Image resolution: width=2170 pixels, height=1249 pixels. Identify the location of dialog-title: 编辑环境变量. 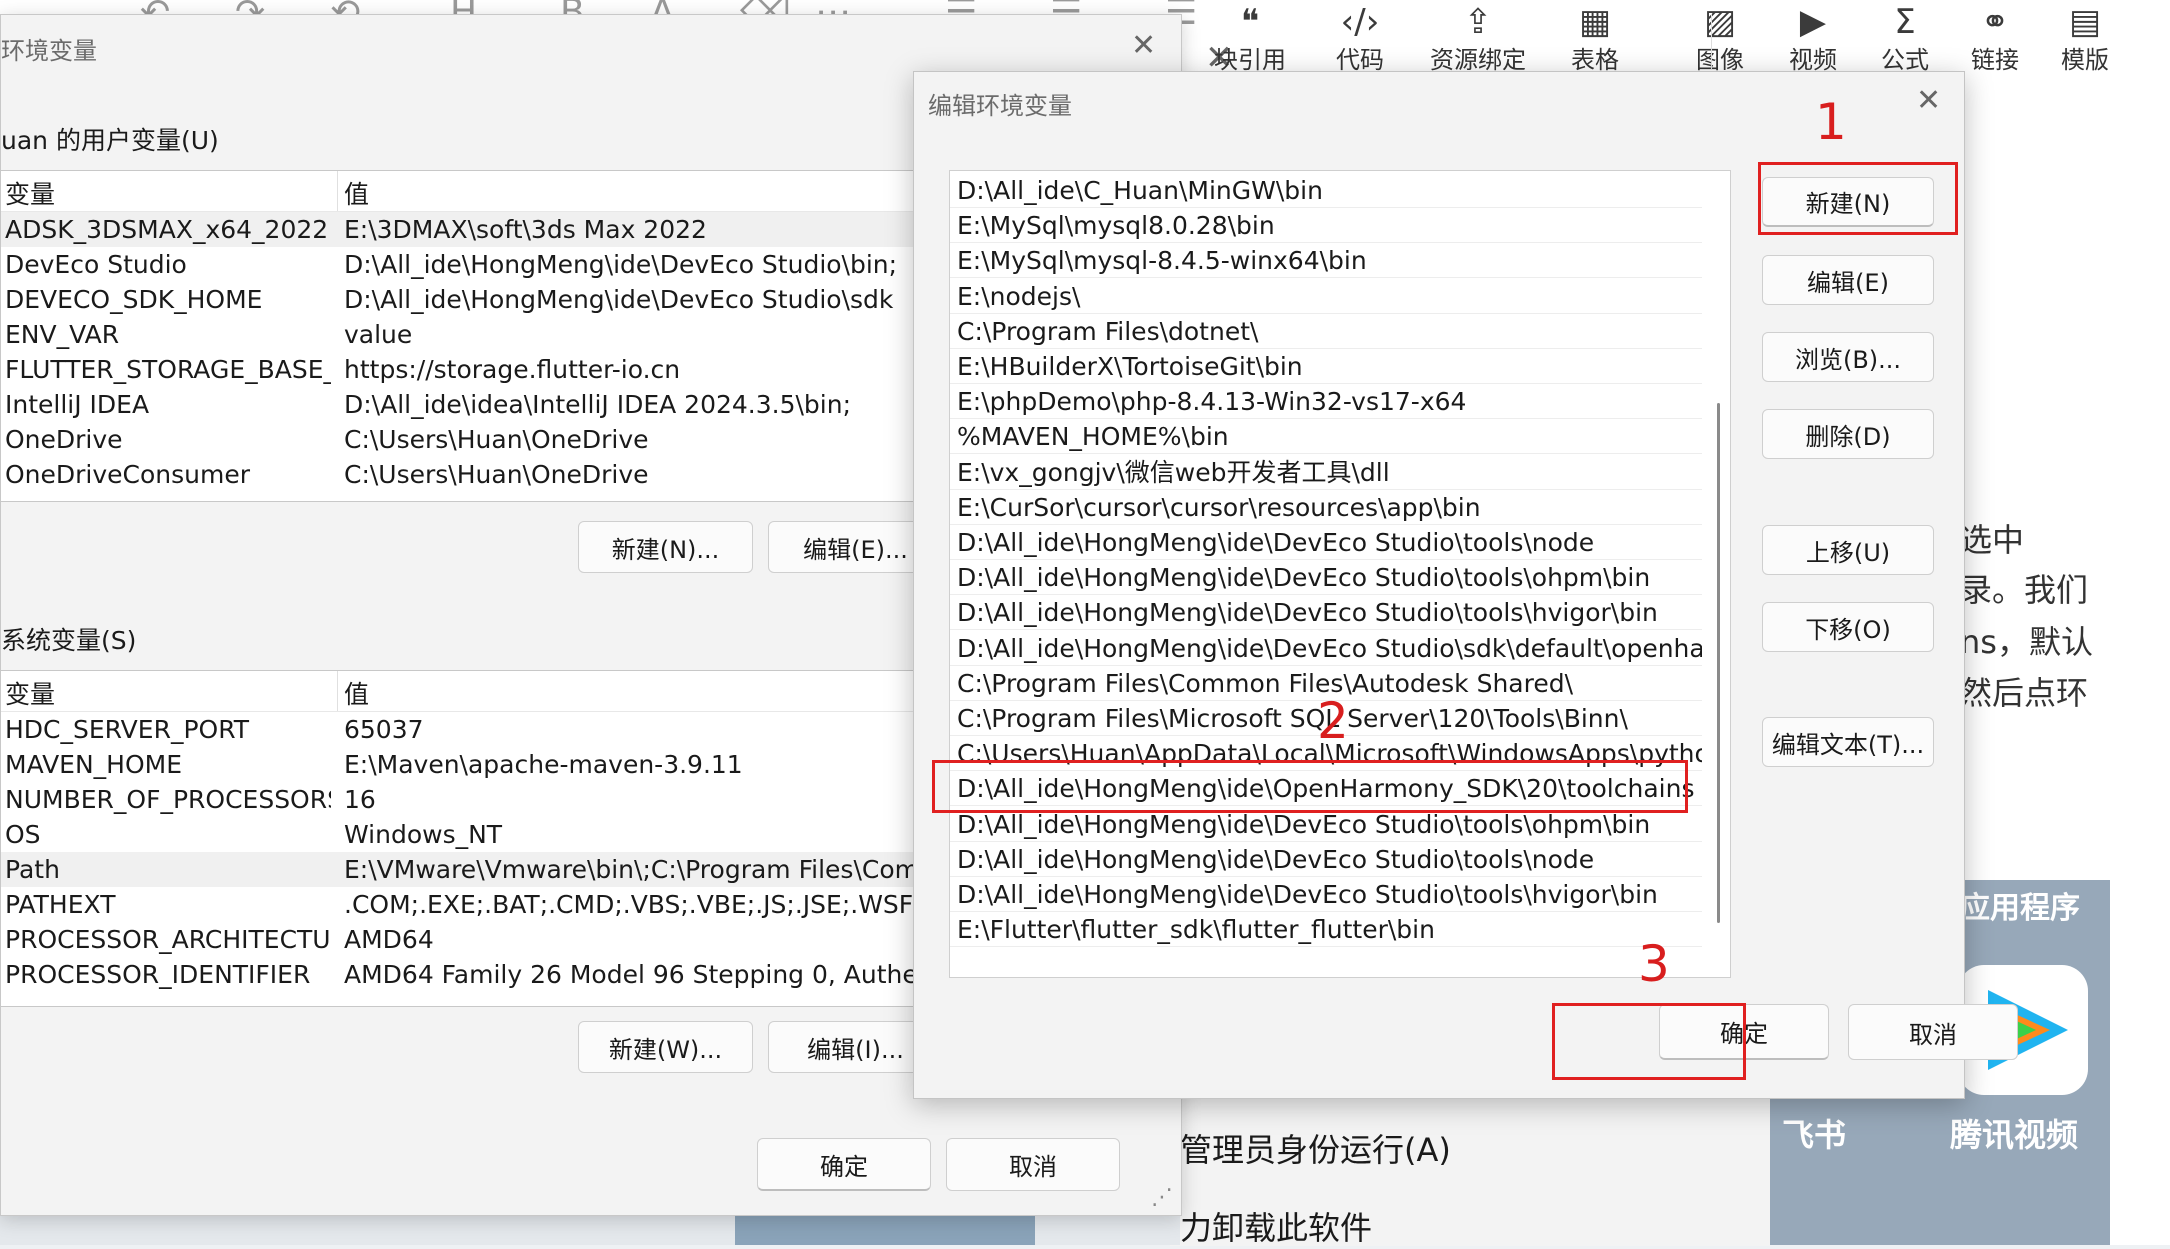
(1000, 106).